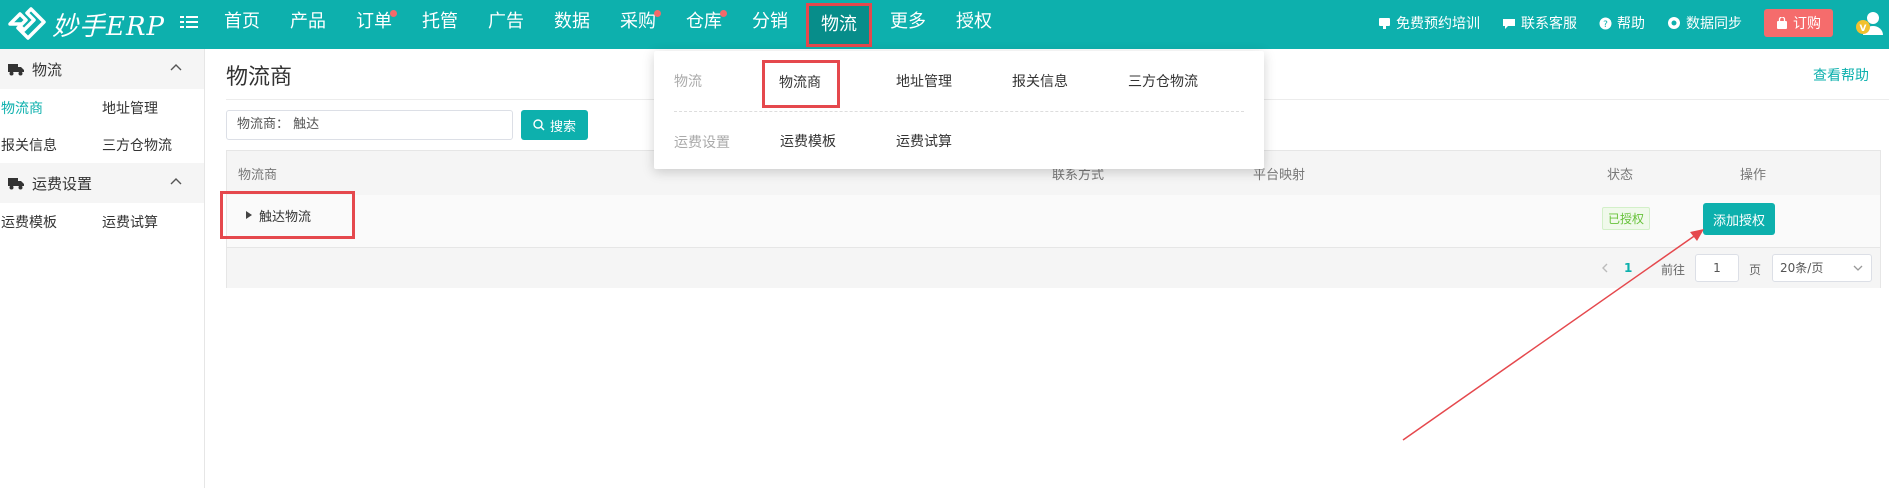 The width and height of the screenshot is (1889, 488). Describe the element at coordinates (1053, 268) in the screenshot. I see `pagination: 1 前往 1 页 20条/页` at that location.